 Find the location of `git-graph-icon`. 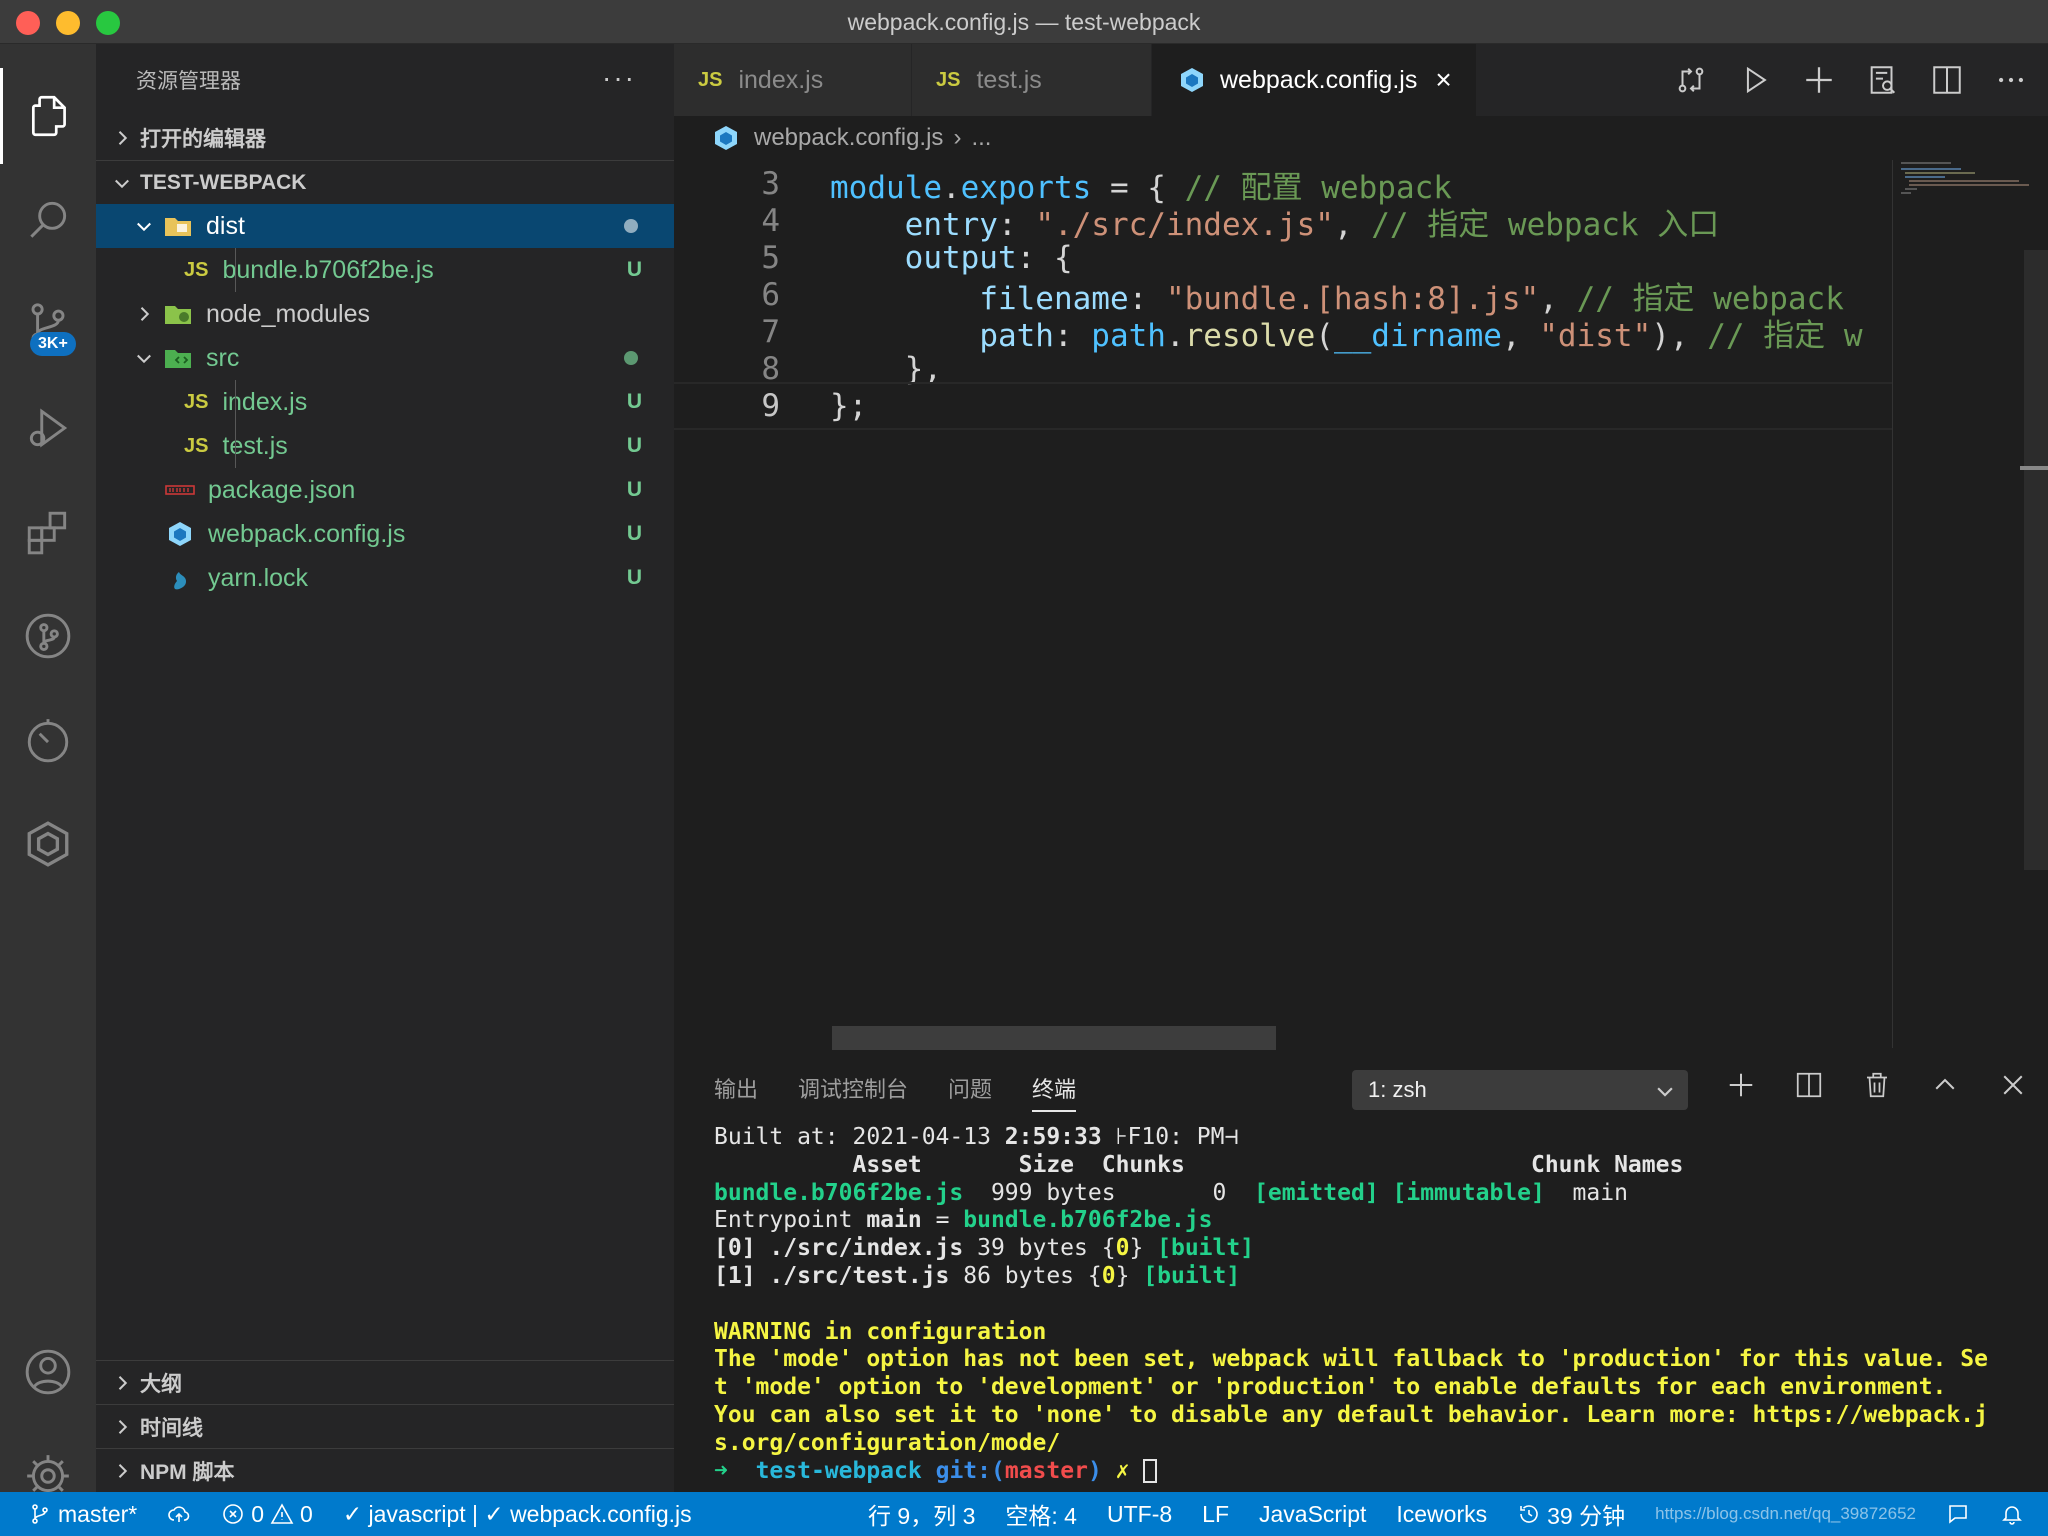

git-graph-icon is located at coordinates (48, 636).